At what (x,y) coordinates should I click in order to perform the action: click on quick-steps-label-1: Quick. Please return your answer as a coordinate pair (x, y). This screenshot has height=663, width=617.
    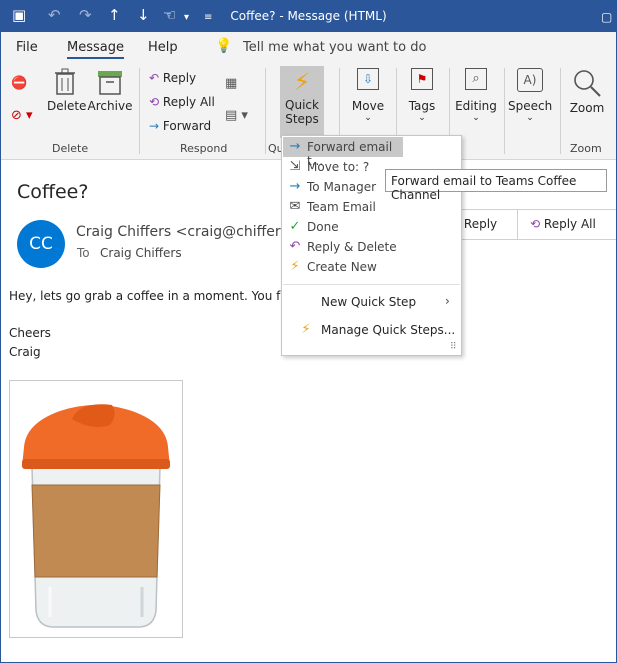
    Looking at the image, I should click on (302, 105).